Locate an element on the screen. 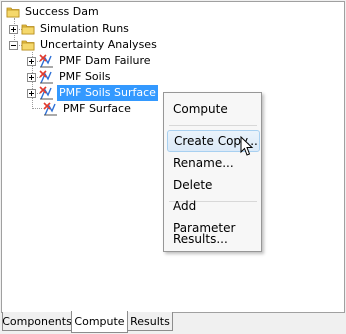  collapse-icon is located at coordinates (13, 45).